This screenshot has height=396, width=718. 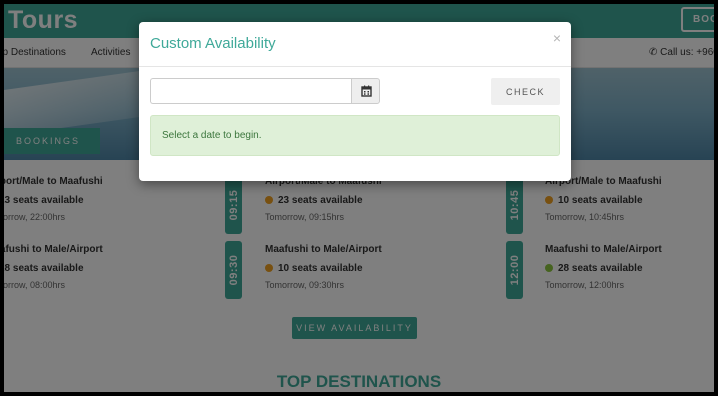 I want to click on calendar-icon, so click(x=366, y=91).